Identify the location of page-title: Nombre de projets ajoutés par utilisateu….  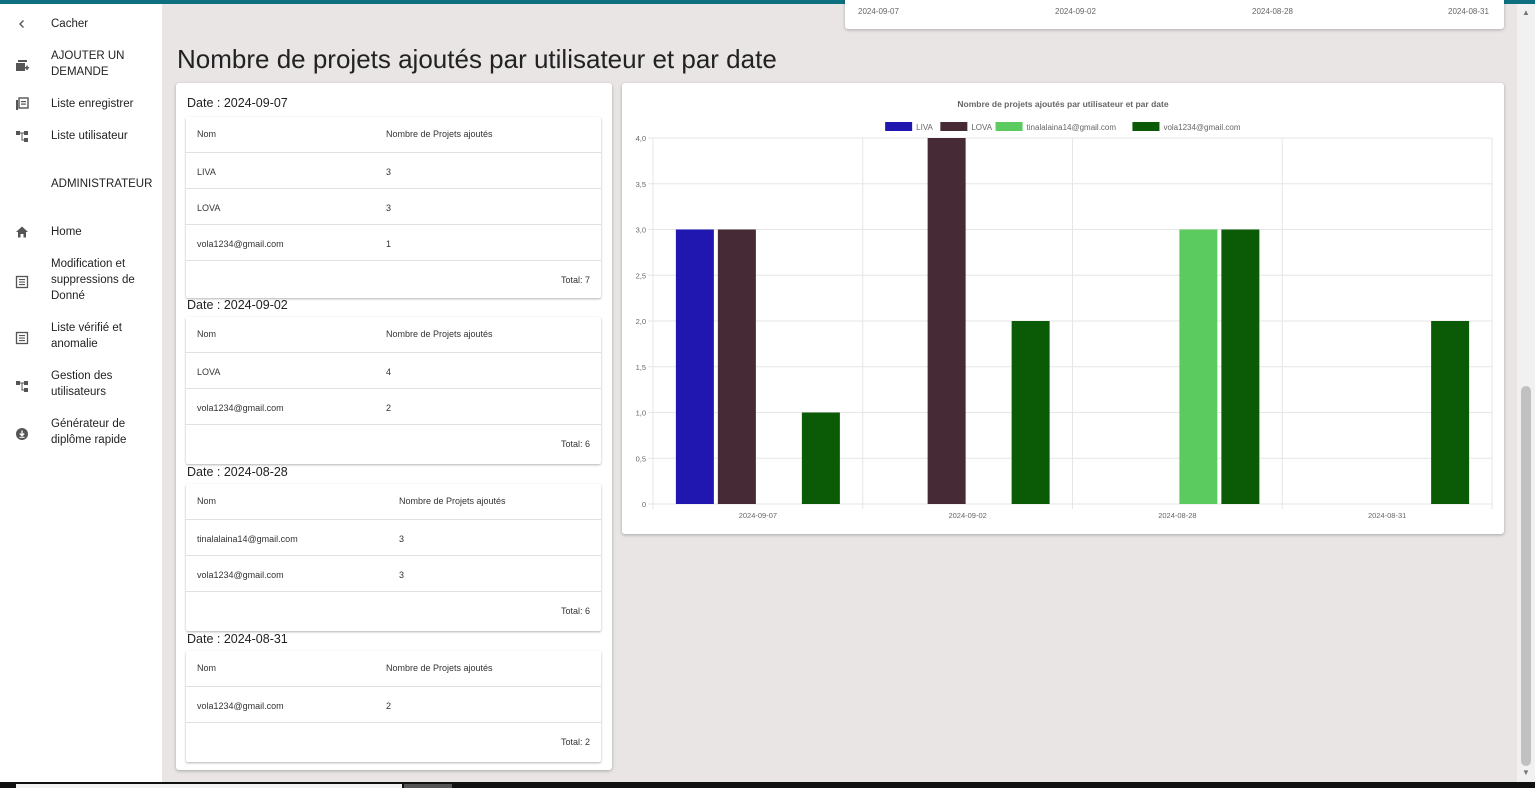
(477, 59).